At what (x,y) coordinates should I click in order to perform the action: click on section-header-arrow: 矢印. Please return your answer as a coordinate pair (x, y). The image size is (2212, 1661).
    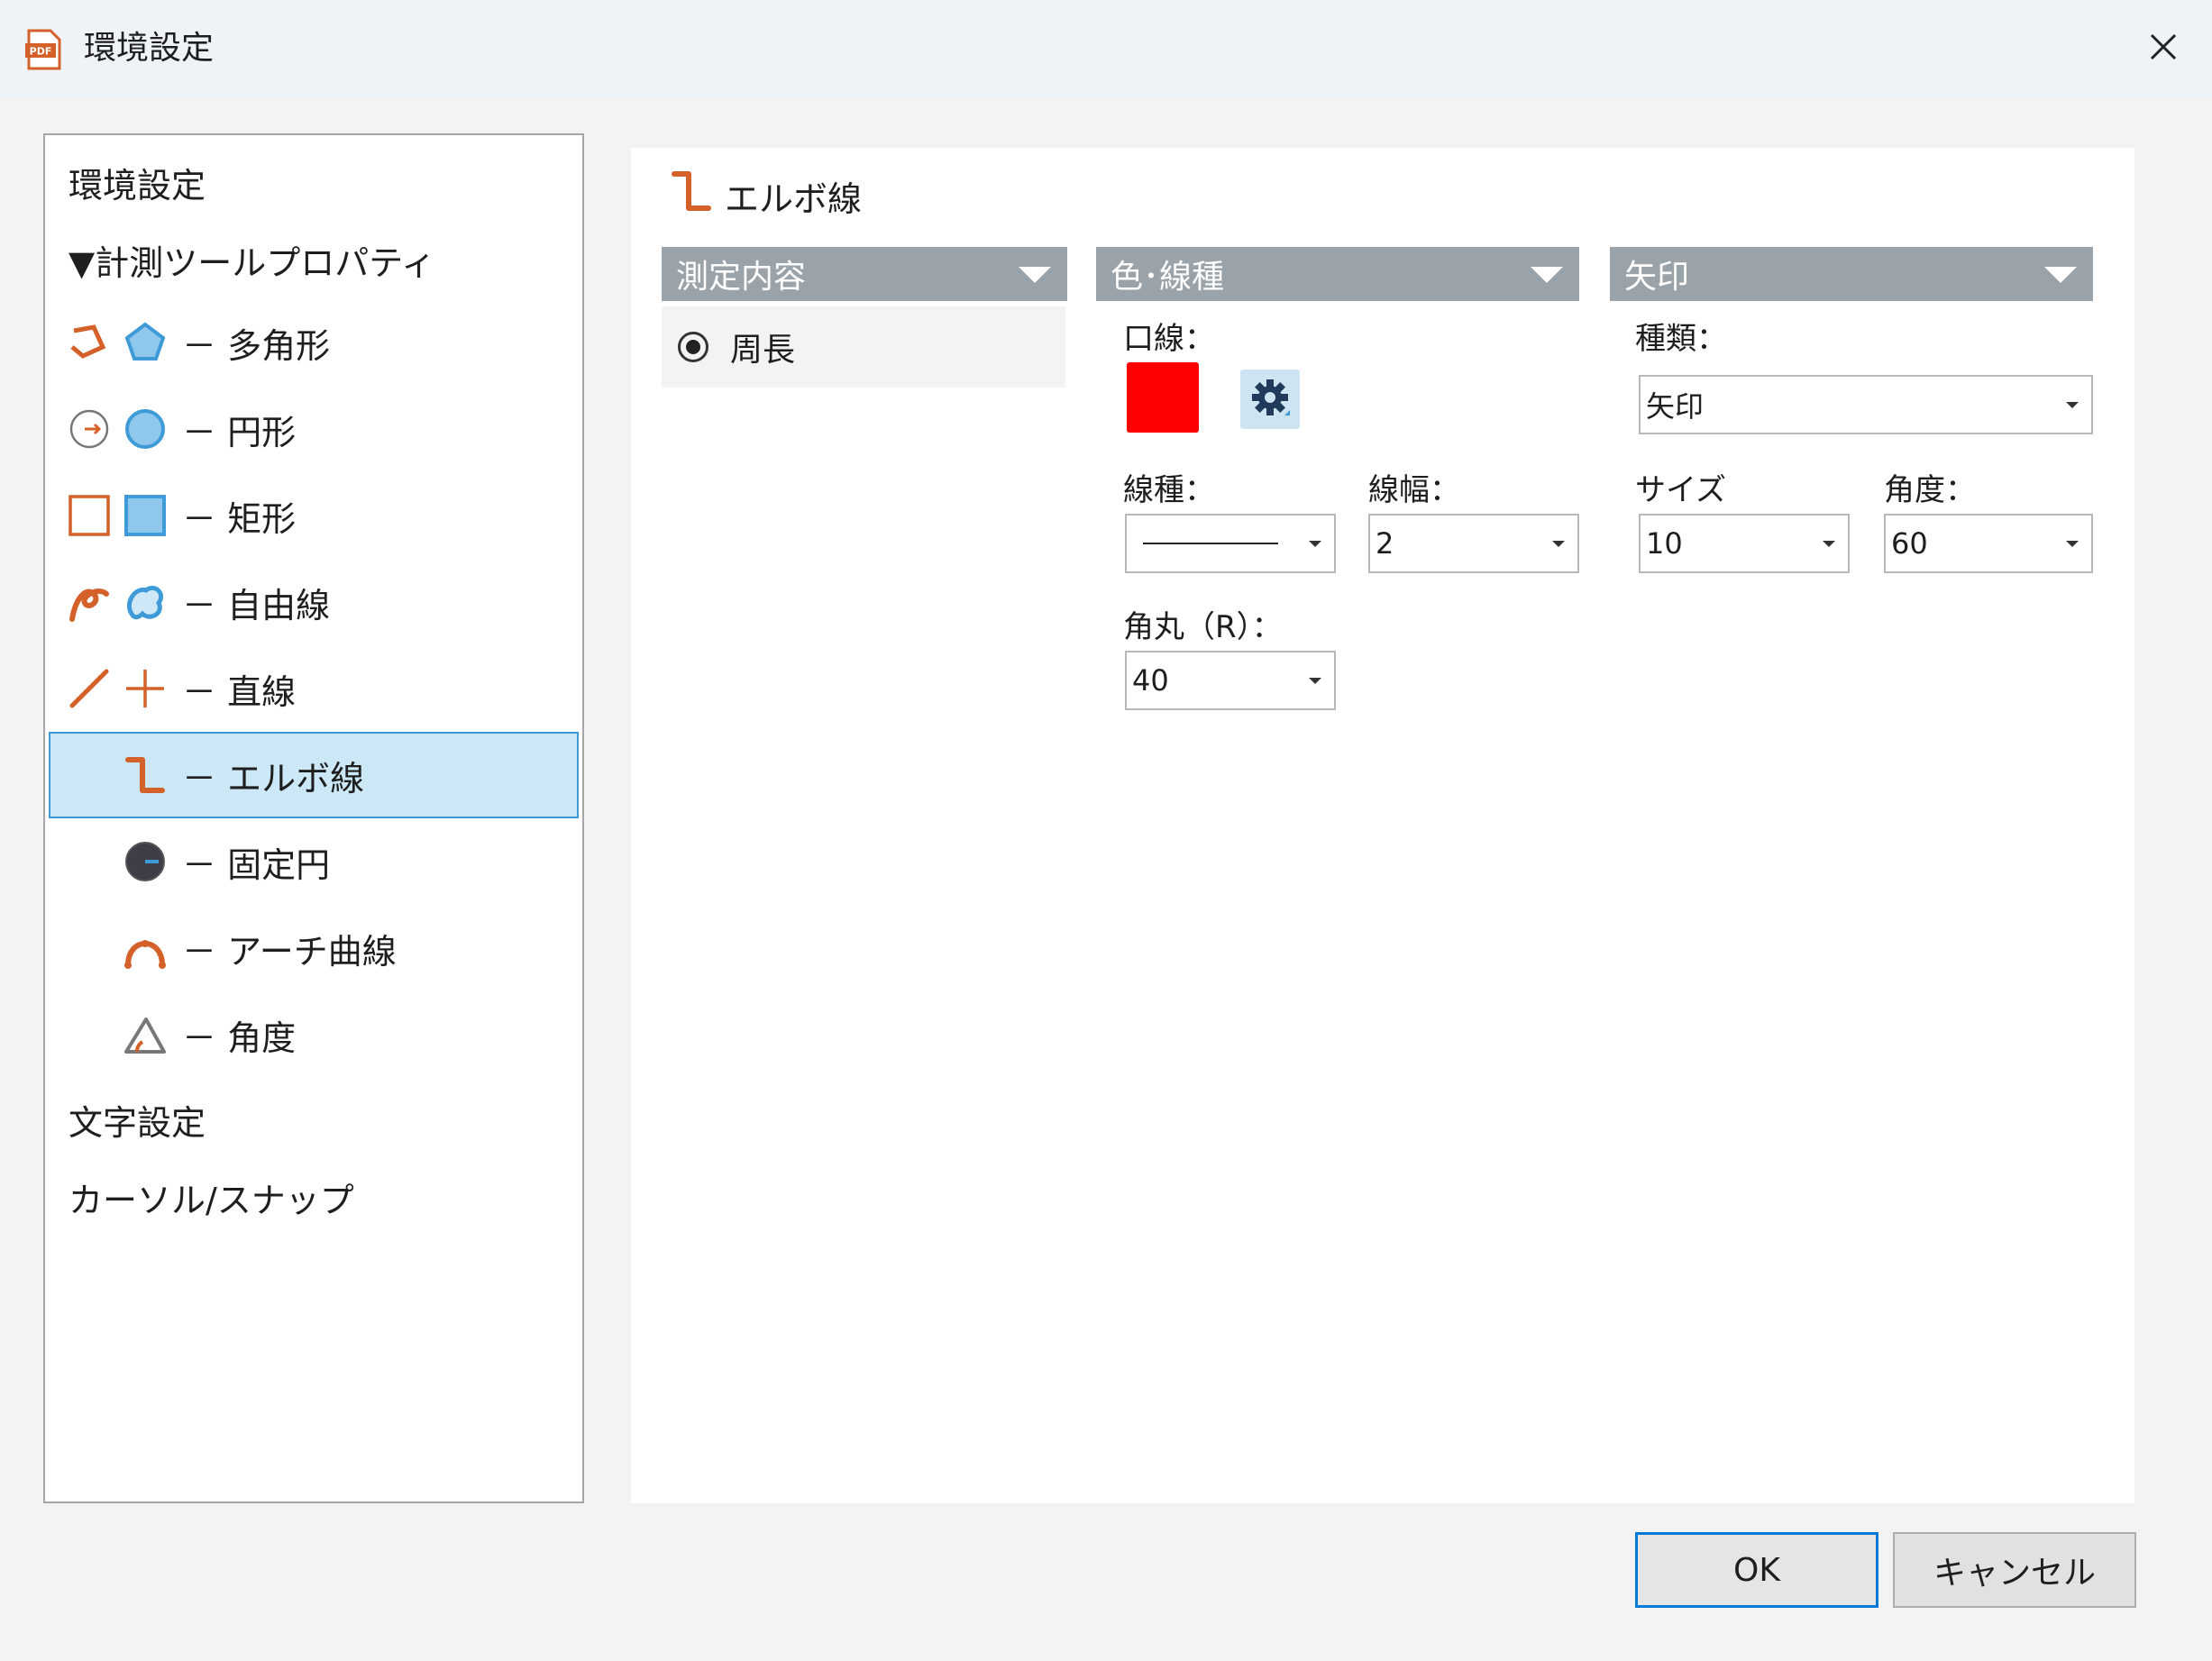
    Looking at the image, I should click on (1851, 274).